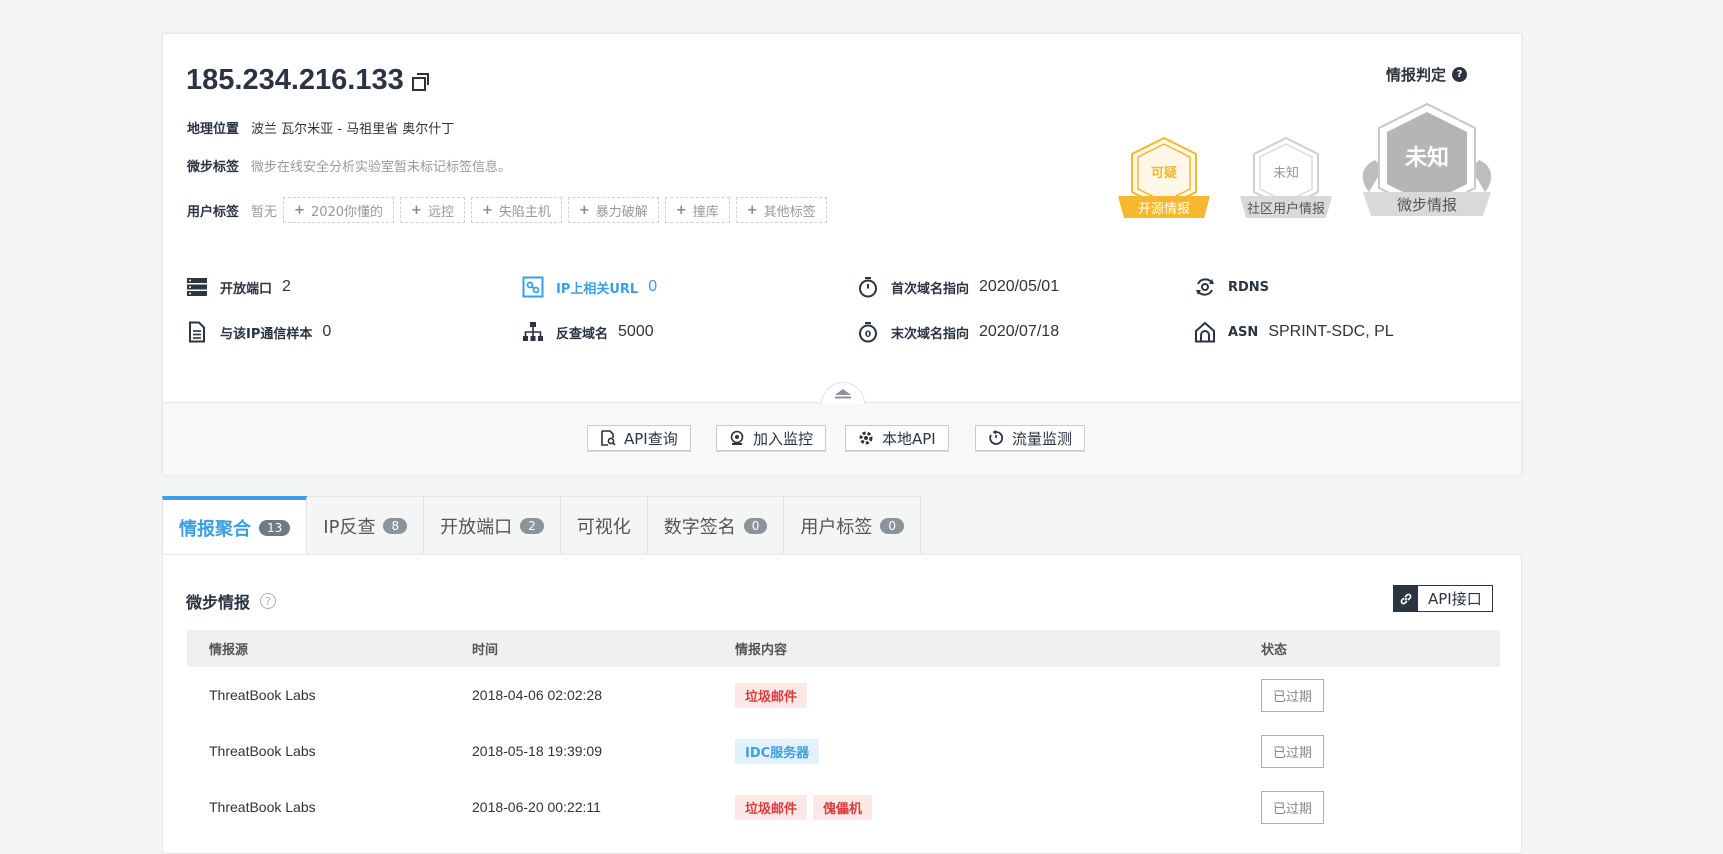 This screenshot has width=1723, height=854. I want to click on threatbook-badge: 未知 微步情报, so click(1427, 167).